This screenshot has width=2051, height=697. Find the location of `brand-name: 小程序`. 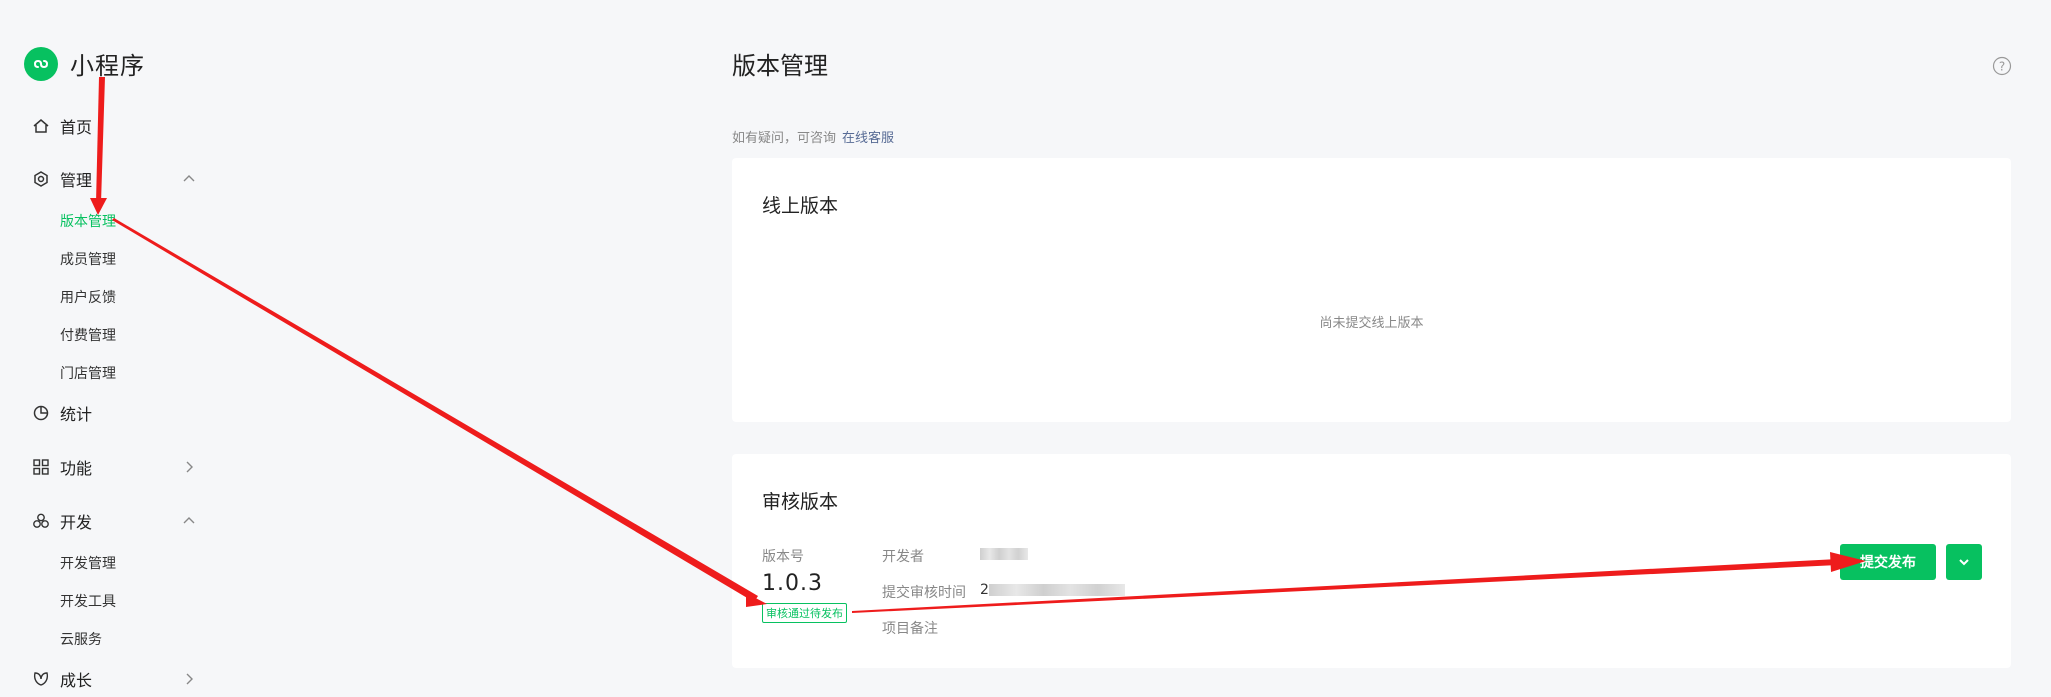

brand-name: 小程序 is located at coordinates (107, 66).